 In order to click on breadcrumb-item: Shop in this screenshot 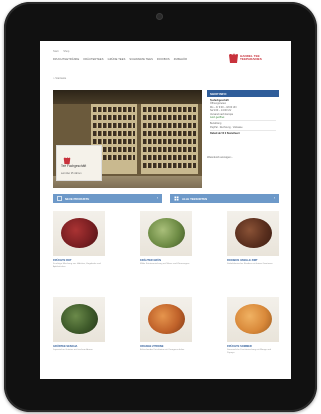, I will do `click(66, 51)`.